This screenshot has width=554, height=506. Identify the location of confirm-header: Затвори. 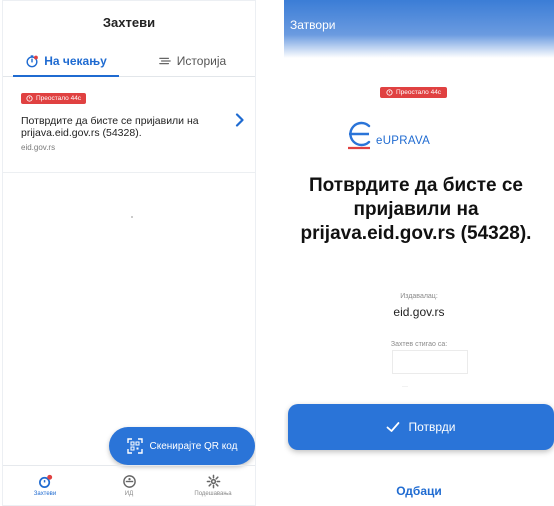
(419, 29).